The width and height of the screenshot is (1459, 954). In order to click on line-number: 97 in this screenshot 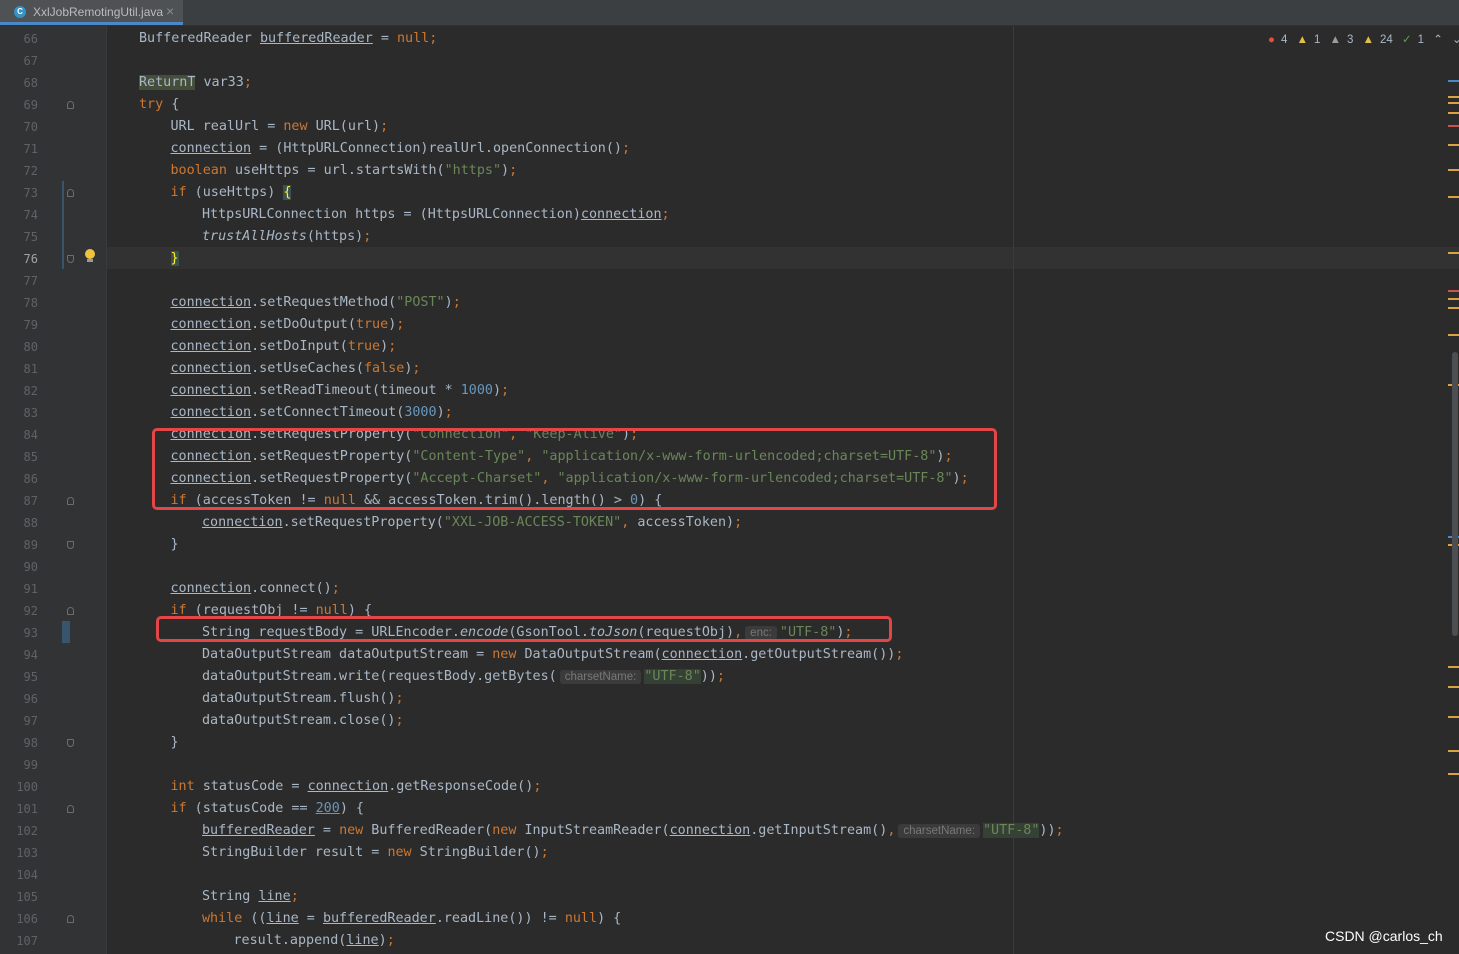, I will do `click(19, 721)`.